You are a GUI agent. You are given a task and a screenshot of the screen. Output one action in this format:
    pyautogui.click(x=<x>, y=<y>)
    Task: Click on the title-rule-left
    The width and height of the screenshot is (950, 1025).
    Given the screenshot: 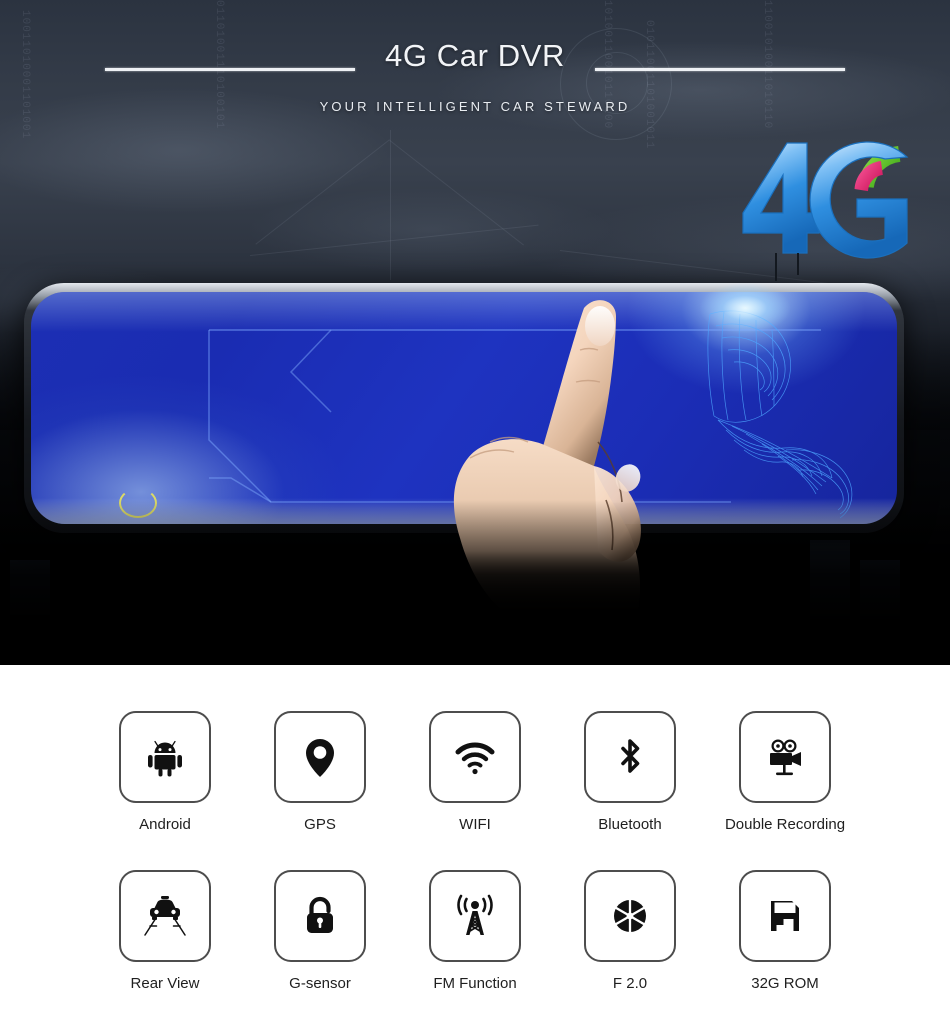 What is the action you would take?
    pyautogui.click(x=230, y=69)
    